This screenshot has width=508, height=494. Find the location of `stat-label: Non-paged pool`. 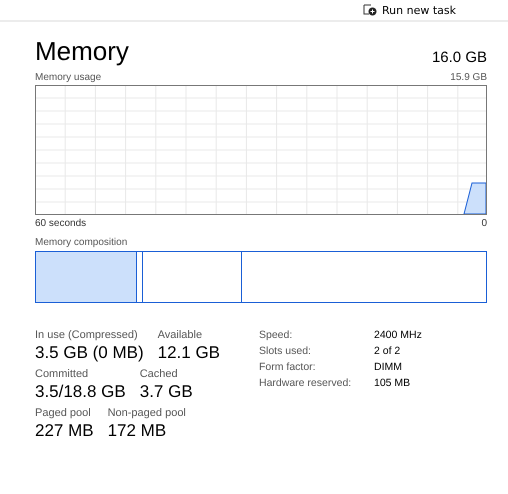

stat-label: Non-paged pool is located at coordinates (147, 413).